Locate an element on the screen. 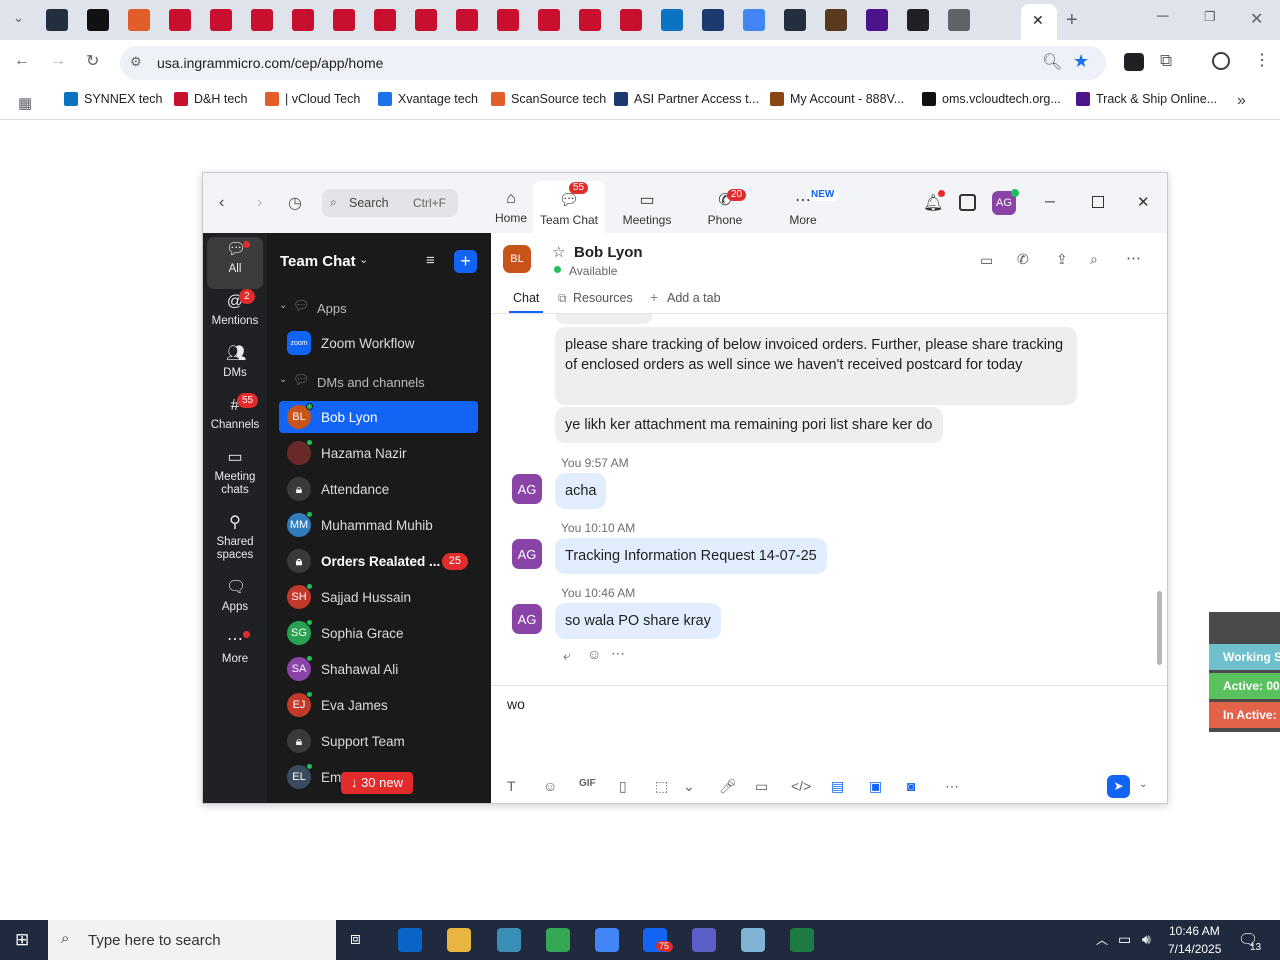 The width and height of the screenshot is (1280, 960). avatar: BL is located at coordinates (517, 259).